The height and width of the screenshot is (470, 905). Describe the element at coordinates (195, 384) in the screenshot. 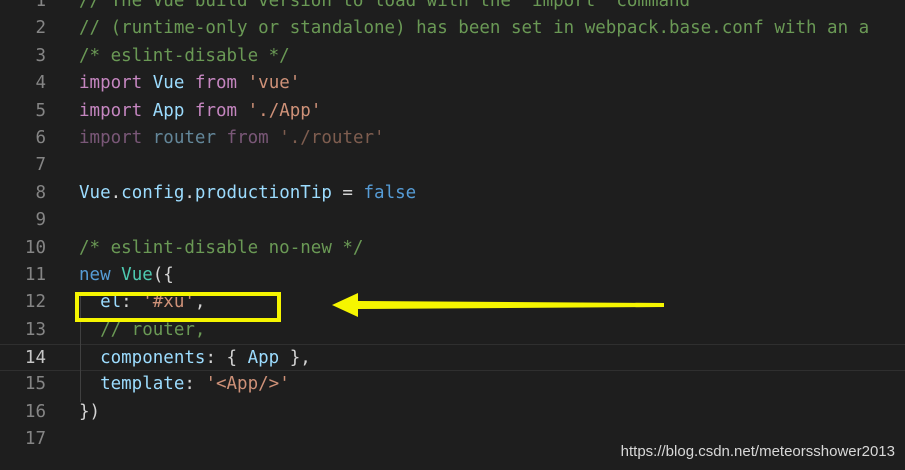

I see `code-token: :` at that location.